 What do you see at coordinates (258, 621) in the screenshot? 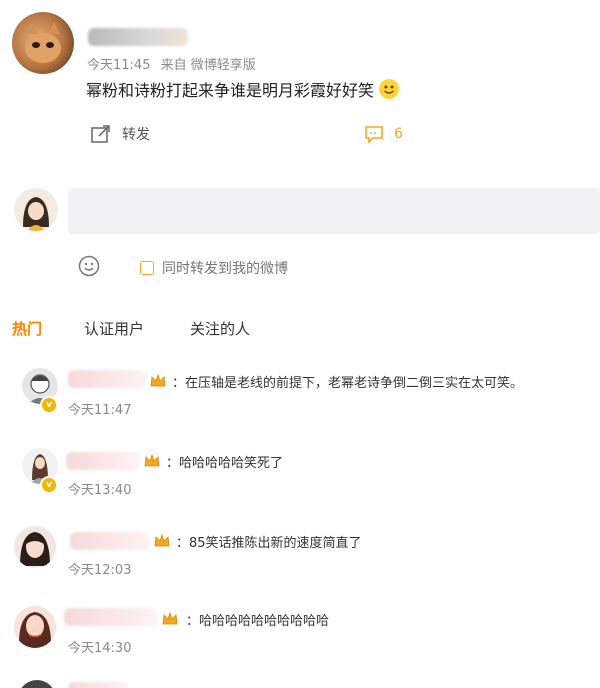
I see `comment-text: ：哈哈哈哈哈哈哈哈哈哈` at bounding box center [258, 621].